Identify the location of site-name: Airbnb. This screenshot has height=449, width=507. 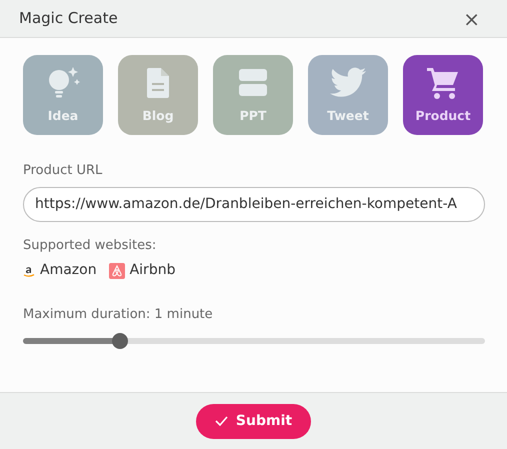
(153, 270).